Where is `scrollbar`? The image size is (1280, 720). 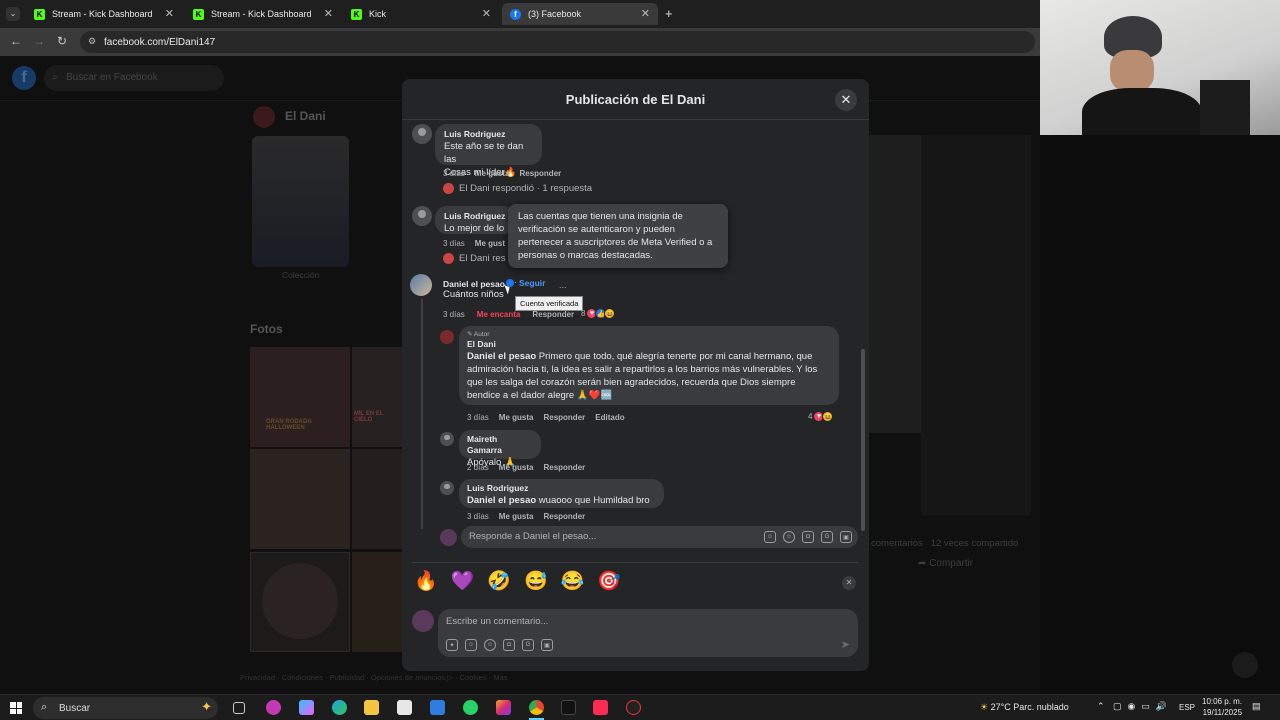 scrollbar is located at coordinates (863, 440).